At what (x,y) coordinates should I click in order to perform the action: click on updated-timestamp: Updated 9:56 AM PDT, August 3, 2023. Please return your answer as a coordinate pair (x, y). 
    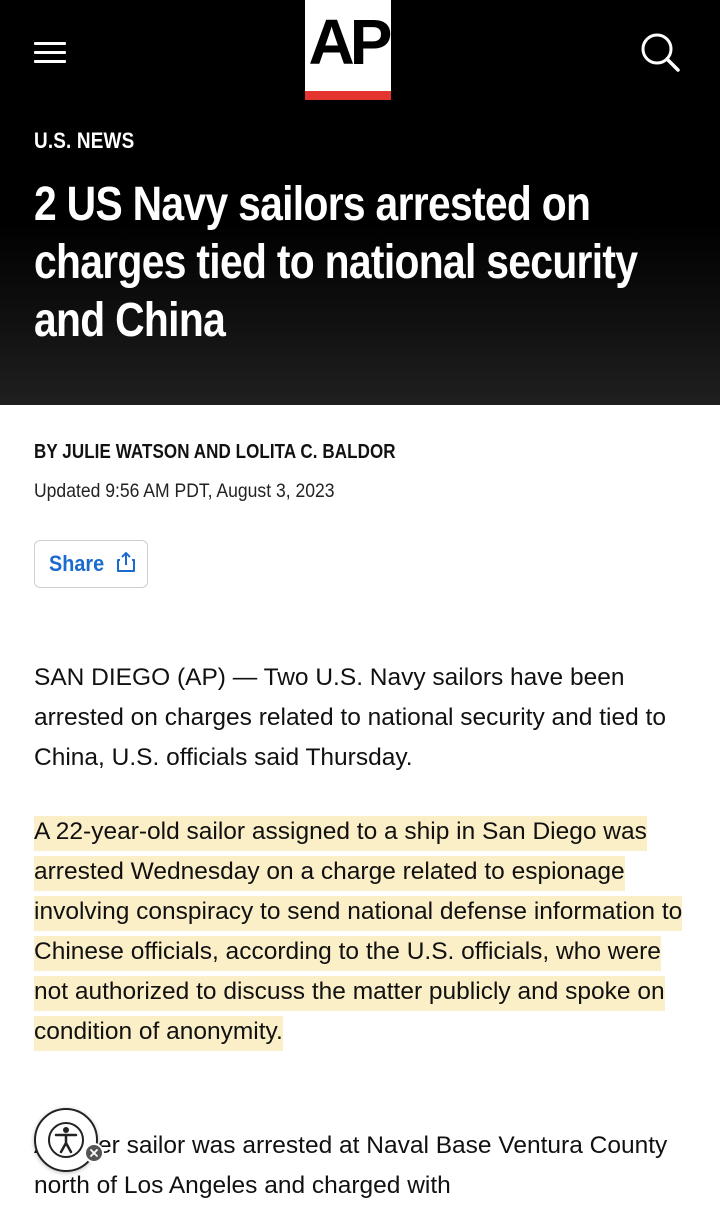
    Looking at the image, I should click on (184, 491).